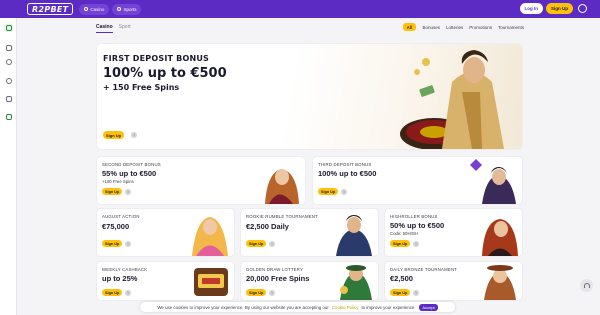  I want to click on promo-card-august-action: AUGUST ACTION €75,000 Sign Up i, so click(165, 232).